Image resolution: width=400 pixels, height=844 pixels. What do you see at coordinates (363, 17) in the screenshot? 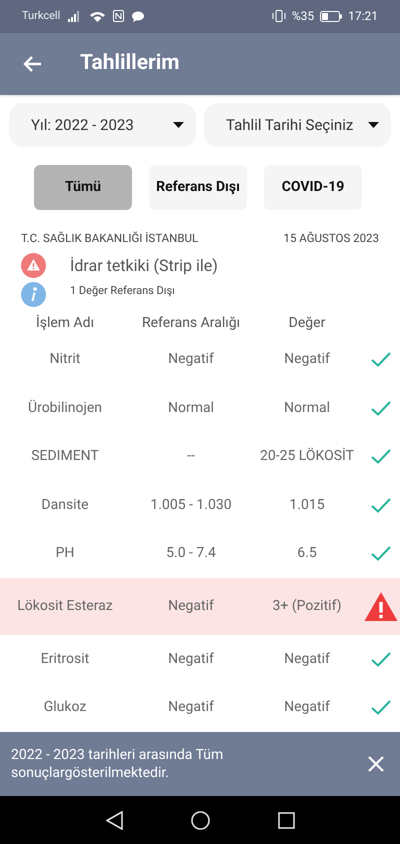
I see `clock-text: 17:21` at bounding box center [363, 17].